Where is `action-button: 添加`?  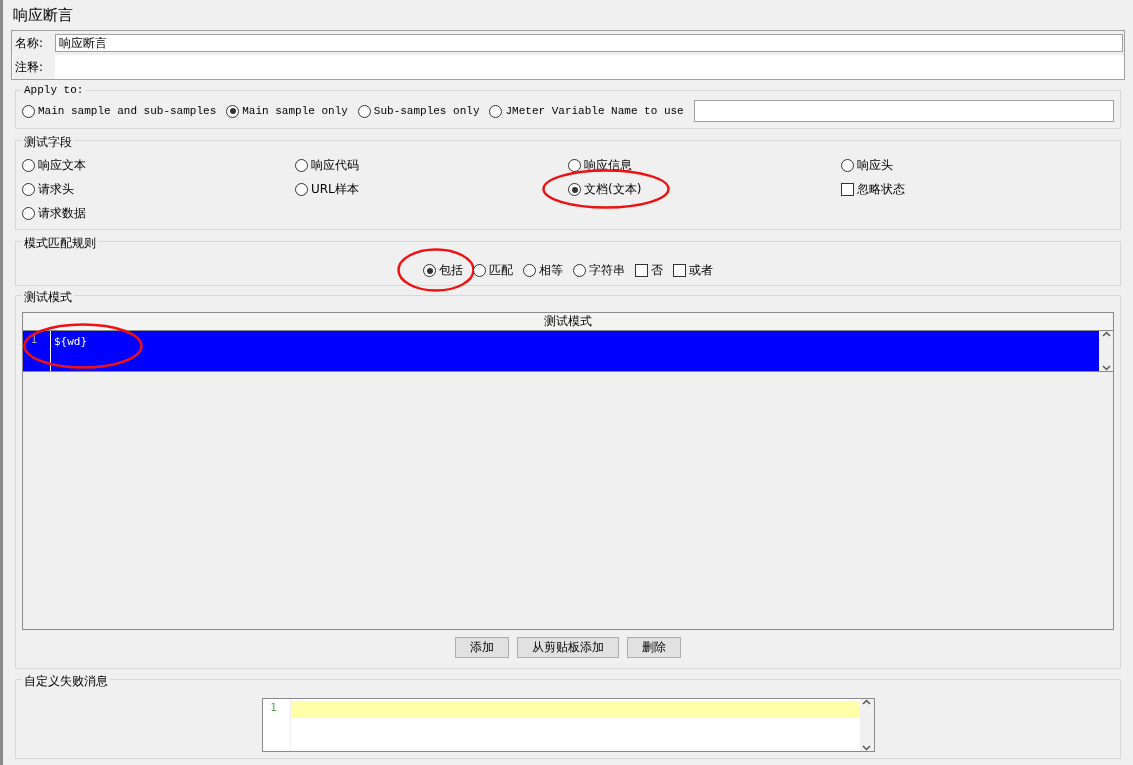
action-button: 添加 is located at coordinates (482, 647).